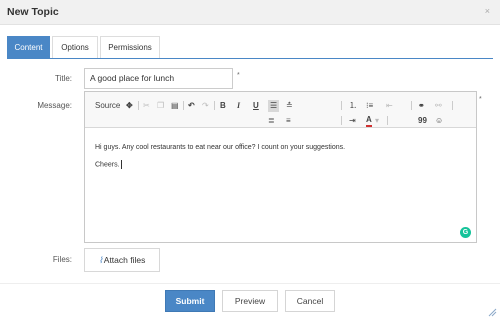 This screenshot has width=500, height=320. What do you see at coordinates (190, 301) in the screenshot?
I see `submit-button: Submit` at bounding box center [190, 301].